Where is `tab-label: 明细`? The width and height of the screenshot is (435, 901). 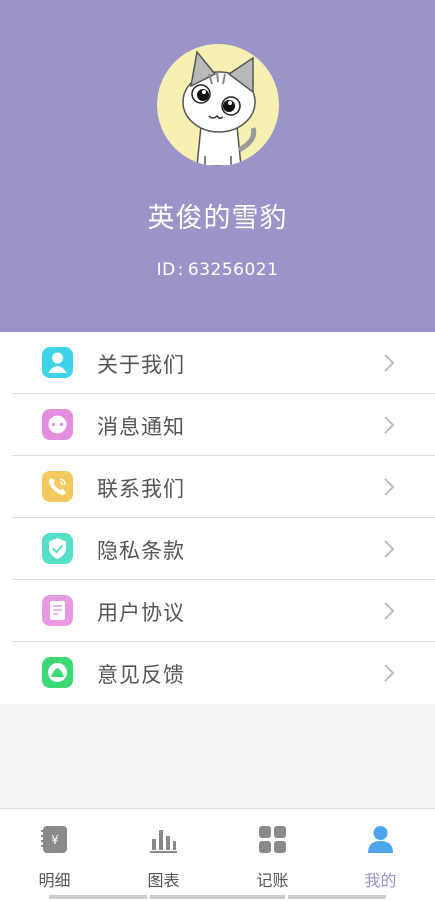
tab-label: 明细 is located at coordinates (54, 880).